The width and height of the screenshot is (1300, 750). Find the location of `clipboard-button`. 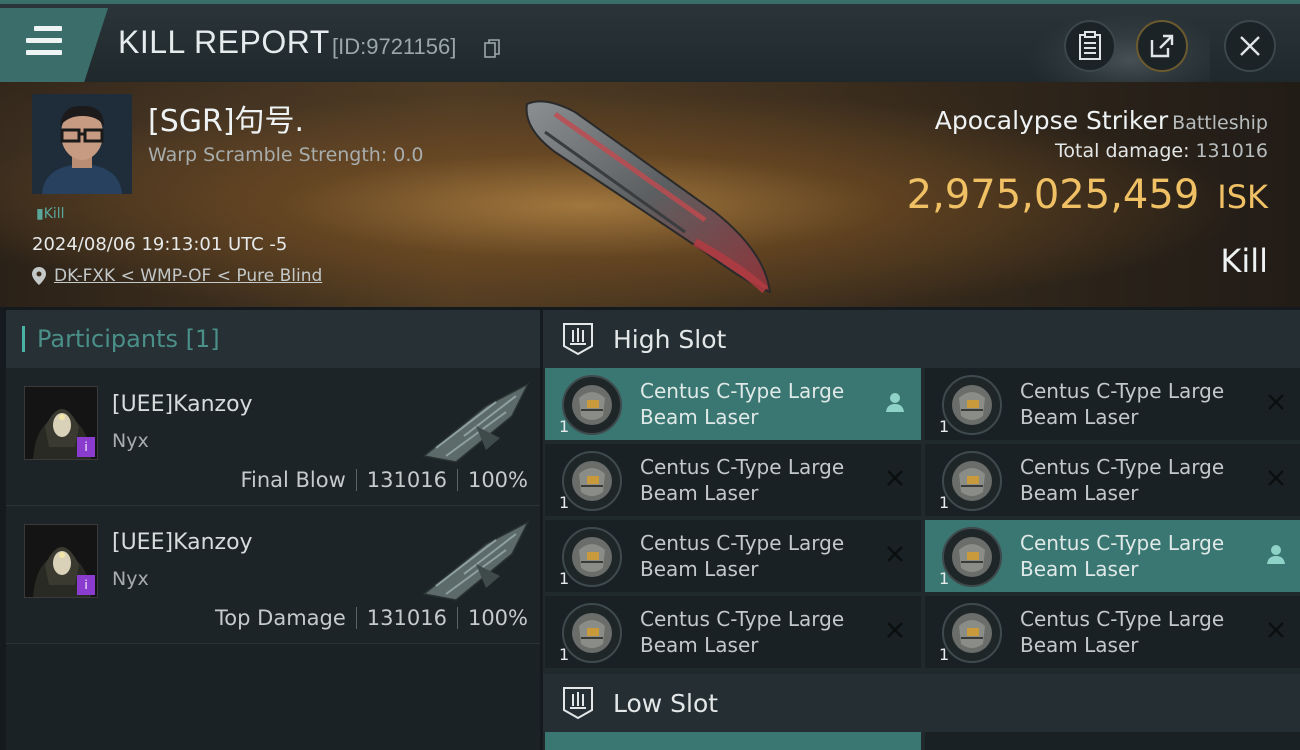

clipboard-button is located at coordinates (1090, 46).